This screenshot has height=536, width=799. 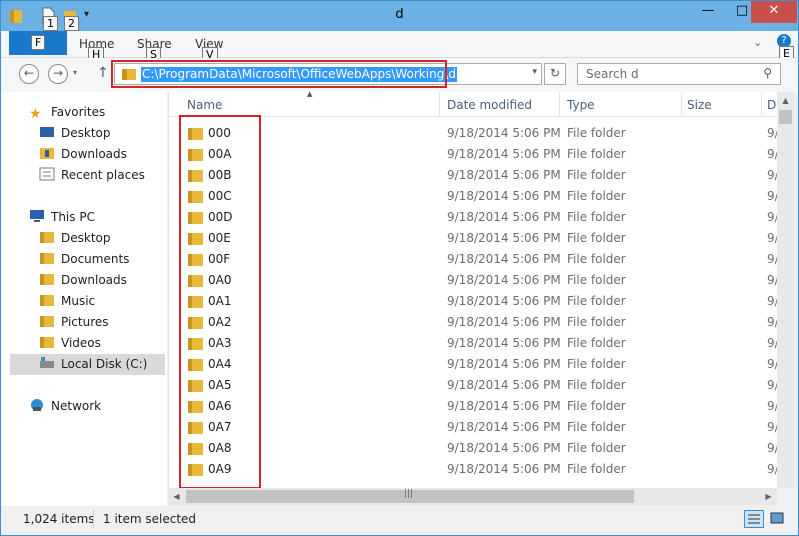 I want to click on nav-fav-recent: Recent places, so click(x=92, y=175).